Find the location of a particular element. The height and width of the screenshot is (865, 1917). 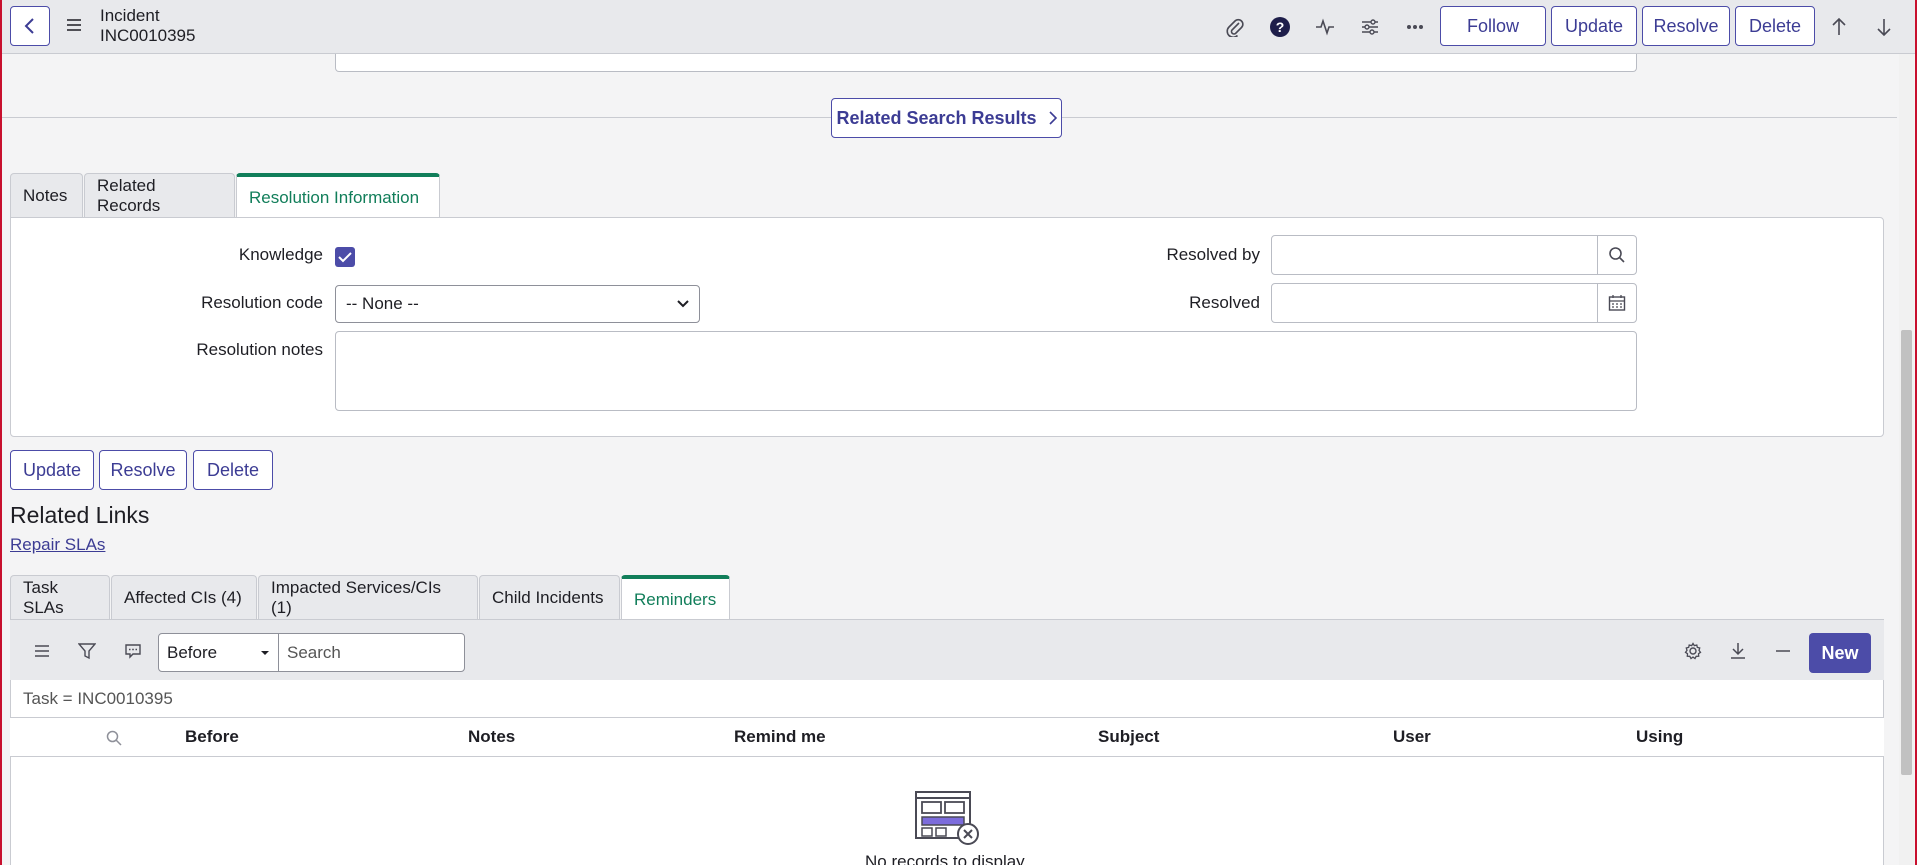

delete-button: Delete is located at coordinates (1775, 26).